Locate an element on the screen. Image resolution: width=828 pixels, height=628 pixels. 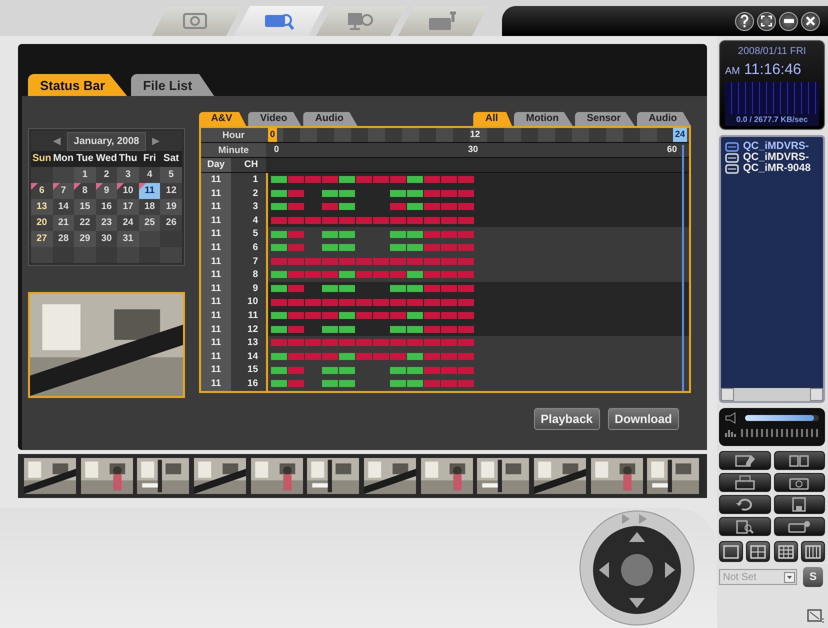
fullscreen-button is located at coordinates (766, 21).